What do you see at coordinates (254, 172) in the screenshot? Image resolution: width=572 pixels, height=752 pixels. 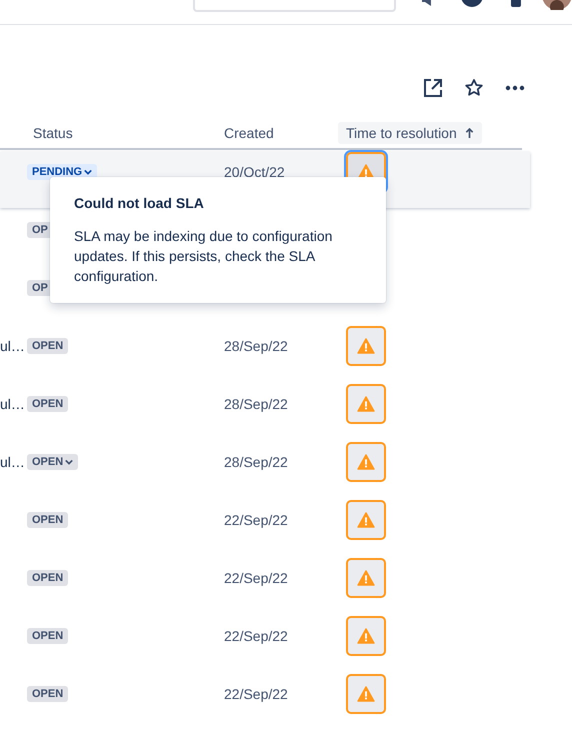 I see `created-date: 20/Oct/22` at bounding box center [254, 172].